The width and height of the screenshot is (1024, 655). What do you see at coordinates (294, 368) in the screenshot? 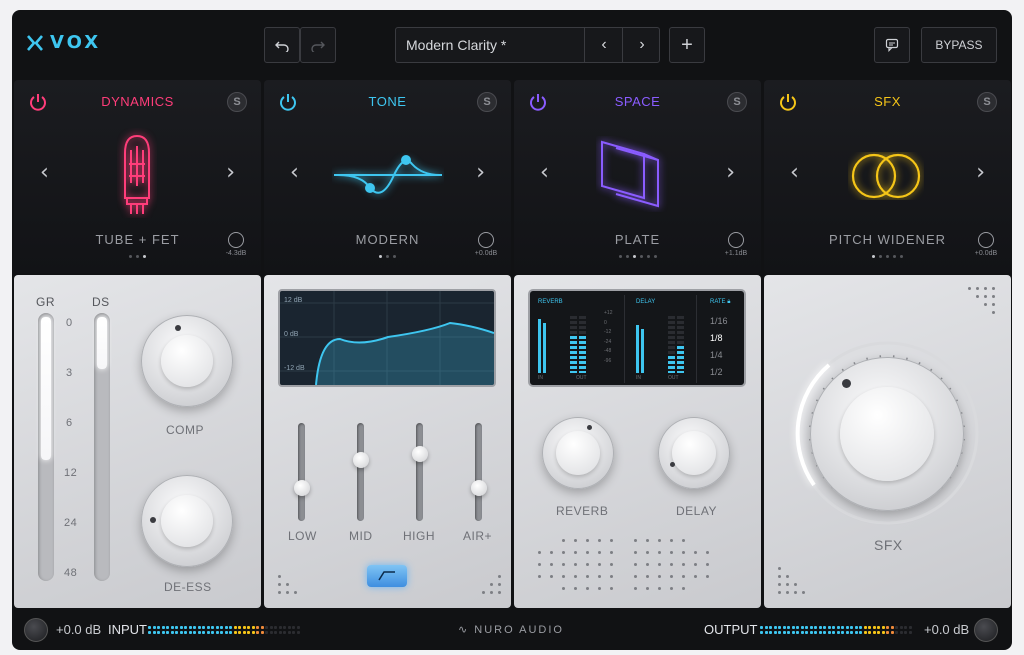
I see `eq-scale-label: -12 dB` at bounding box center [294, 368].